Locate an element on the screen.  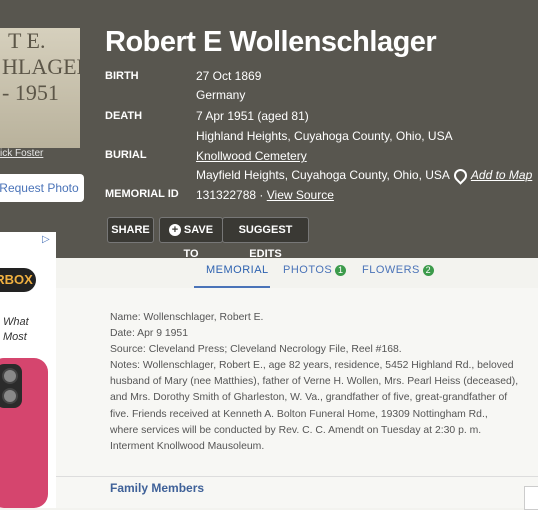
ad-text-line: What is located at coordinates (16, 322).